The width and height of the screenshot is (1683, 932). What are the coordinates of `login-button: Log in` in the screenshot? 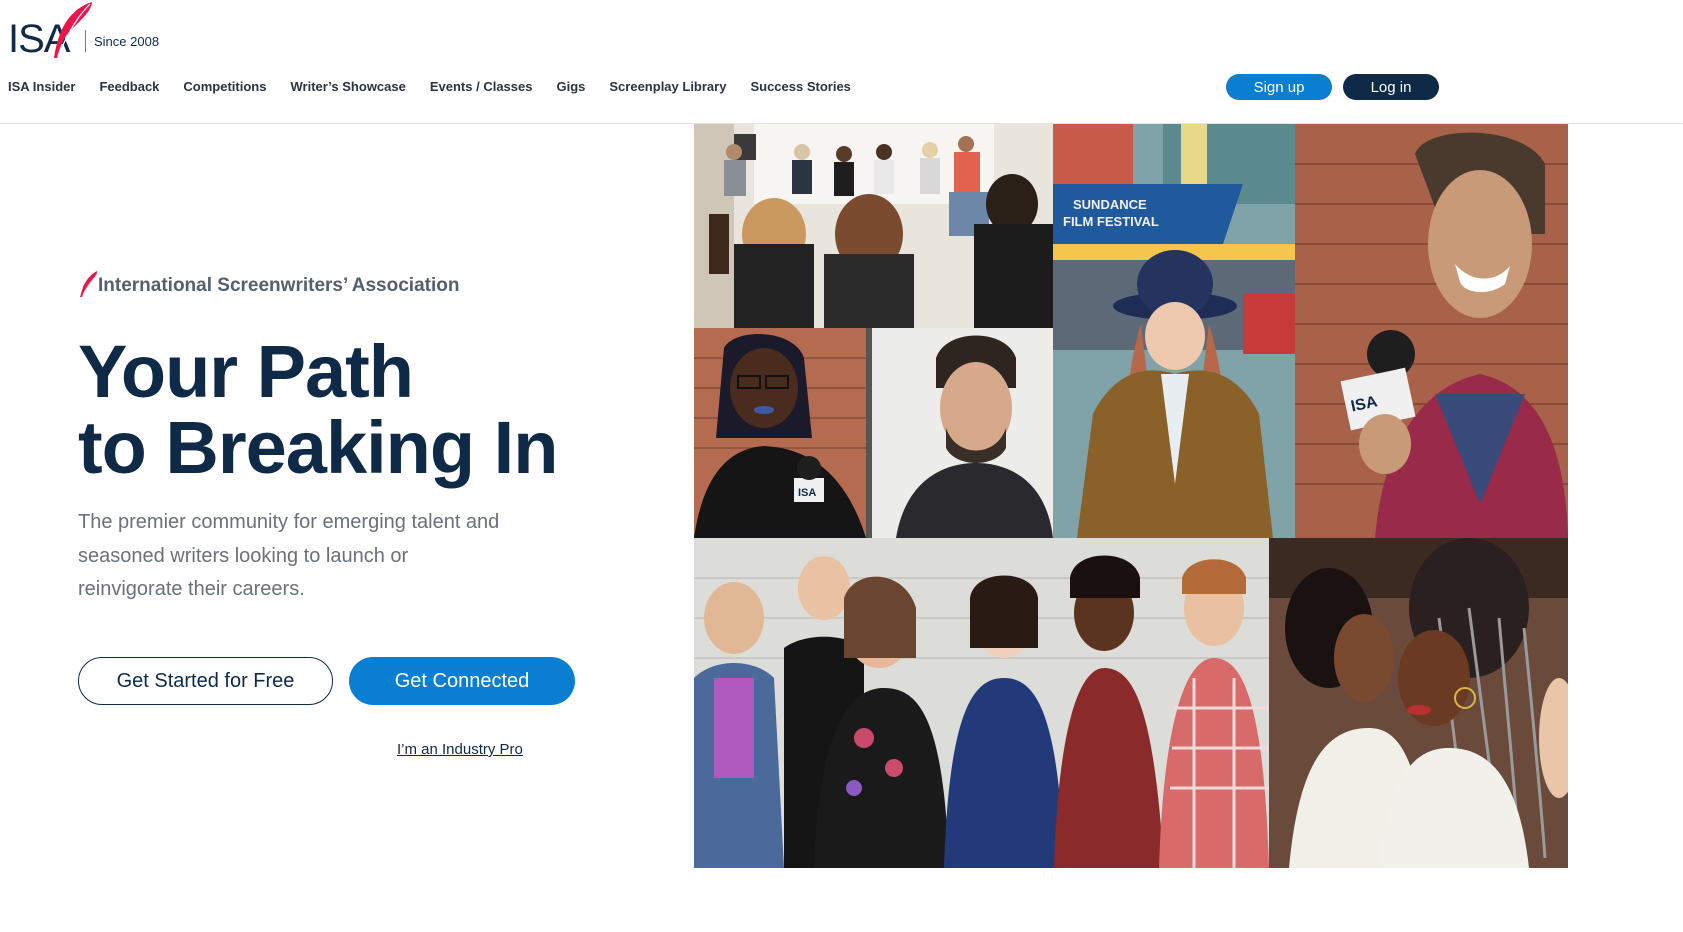 It's located at (1391, 87).